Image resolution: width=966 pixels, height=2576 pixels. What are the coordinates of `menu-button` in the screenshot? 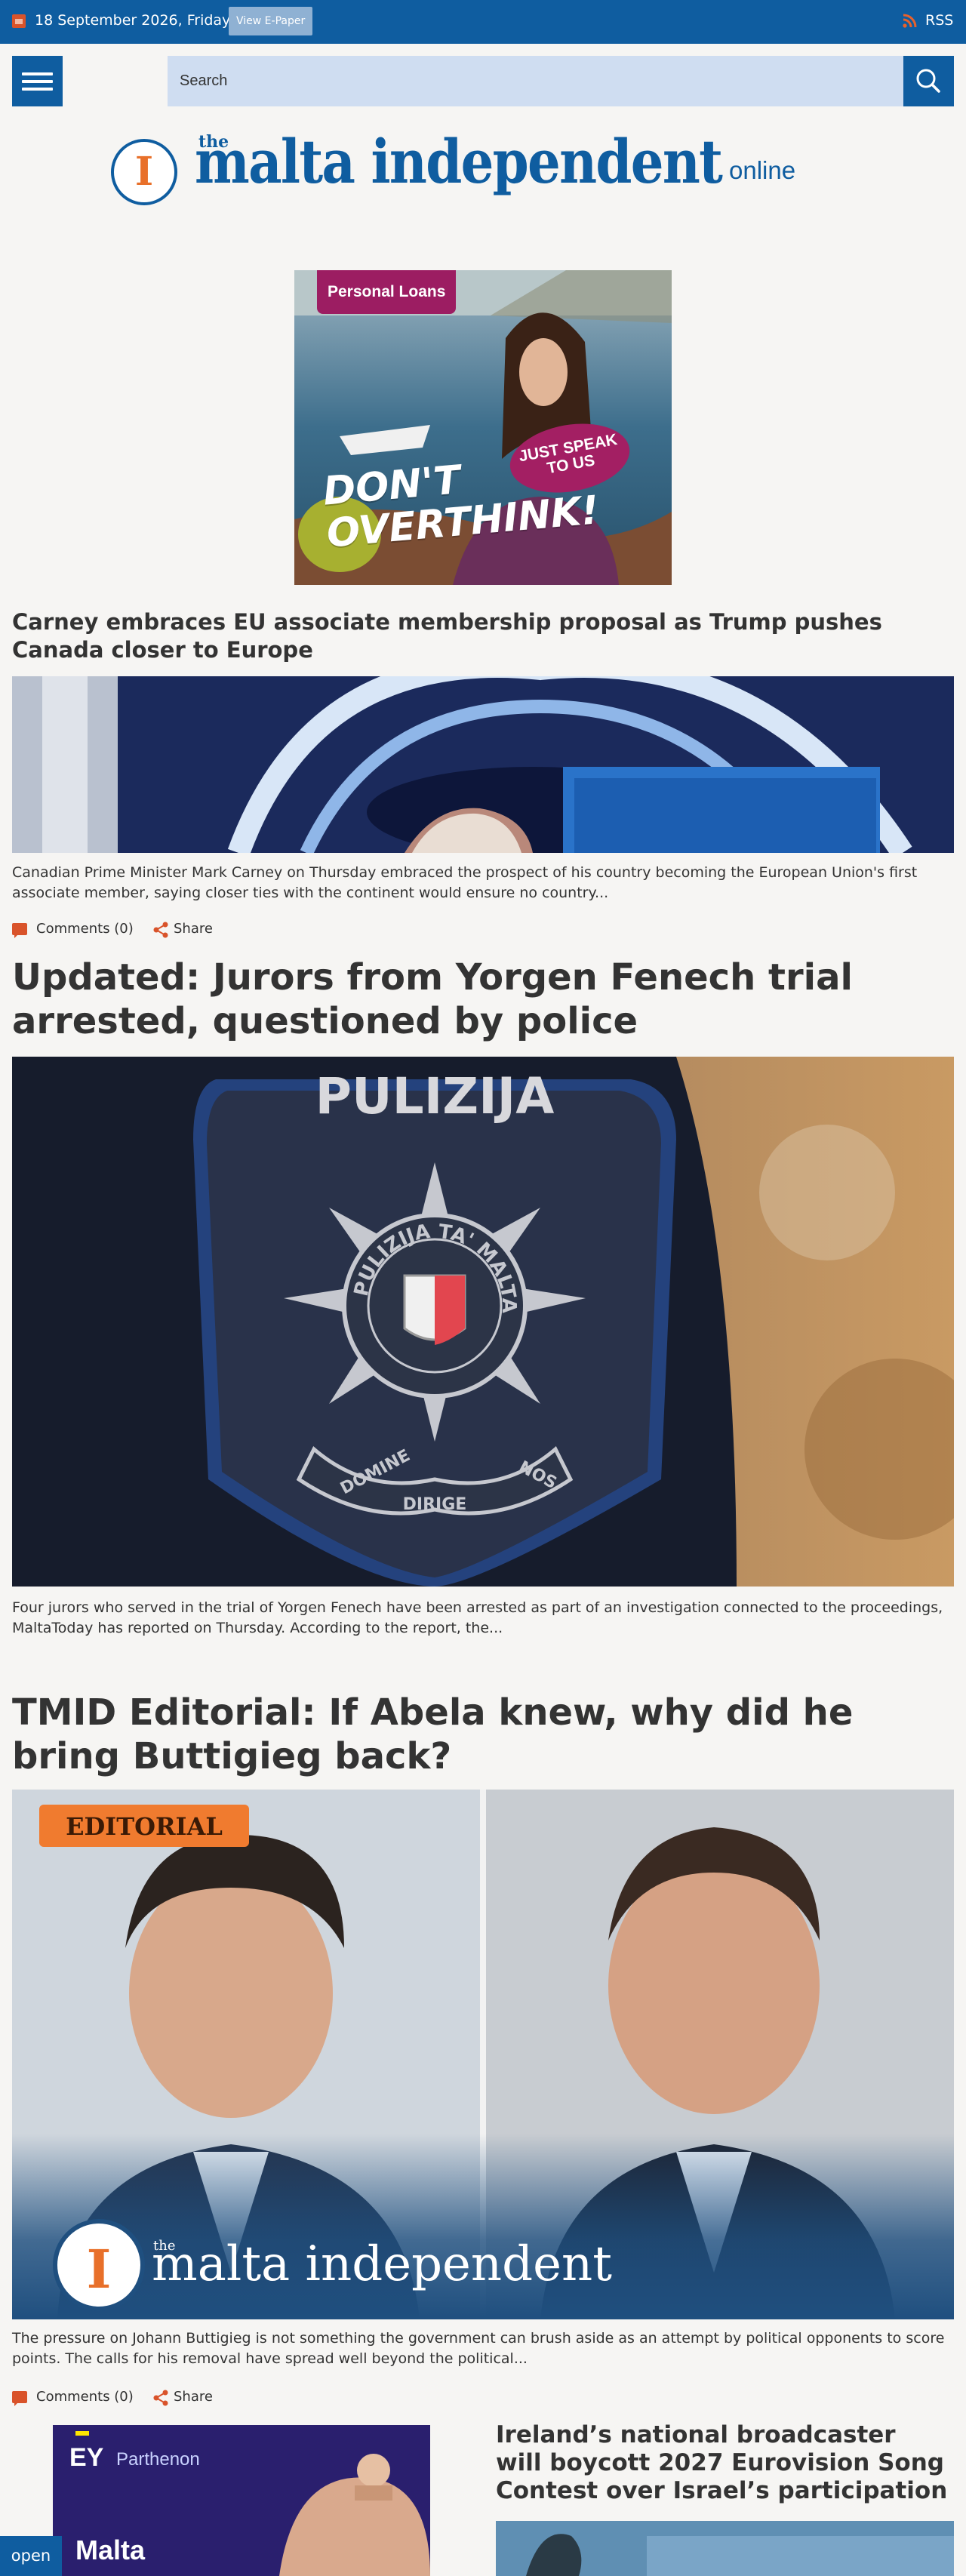 It's located at (37, 81).